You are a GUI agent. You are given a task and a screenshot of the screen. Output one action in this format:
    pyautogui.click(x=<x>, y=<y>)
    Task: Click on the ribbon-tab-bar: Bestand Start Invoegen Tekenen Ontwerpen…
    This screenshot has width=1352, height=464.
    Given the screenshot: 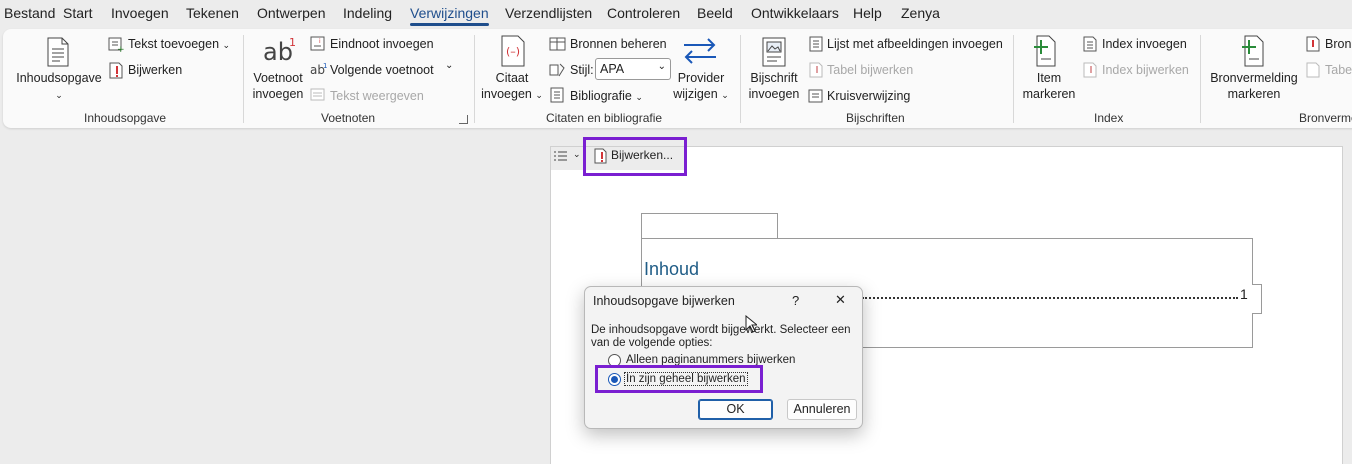 What is the action you would take?
    pyautogui.click(x=676, y=14)
    